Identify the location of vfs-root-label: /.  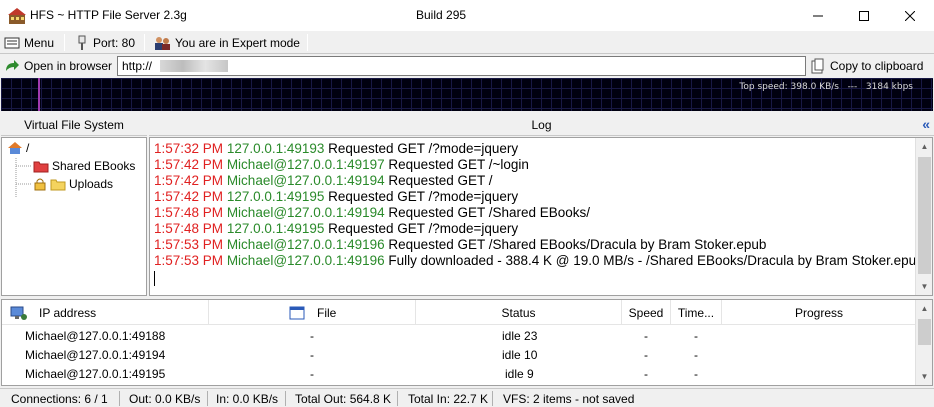
(28, 148).